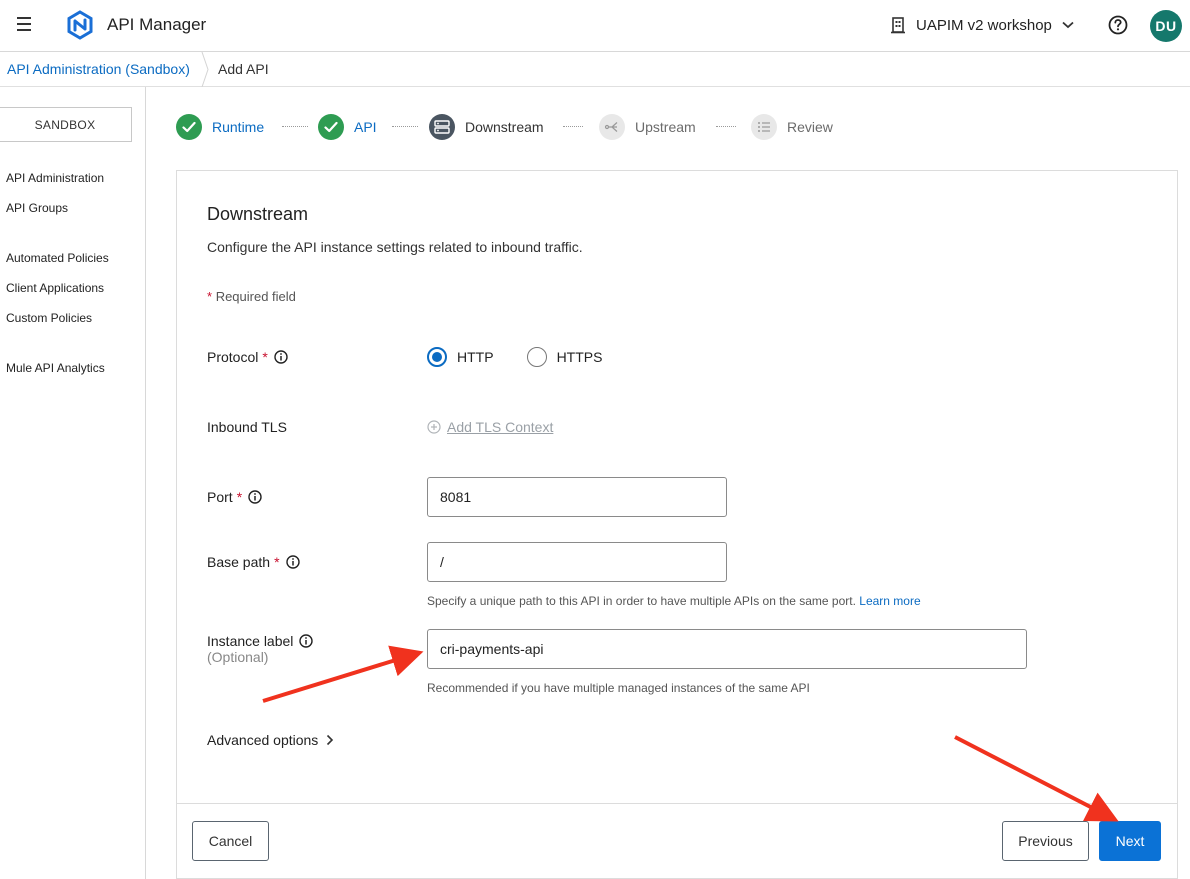  Describe the element at coordinates (1130, 841) in the screenshot. I see `next-button: Next` at that location.